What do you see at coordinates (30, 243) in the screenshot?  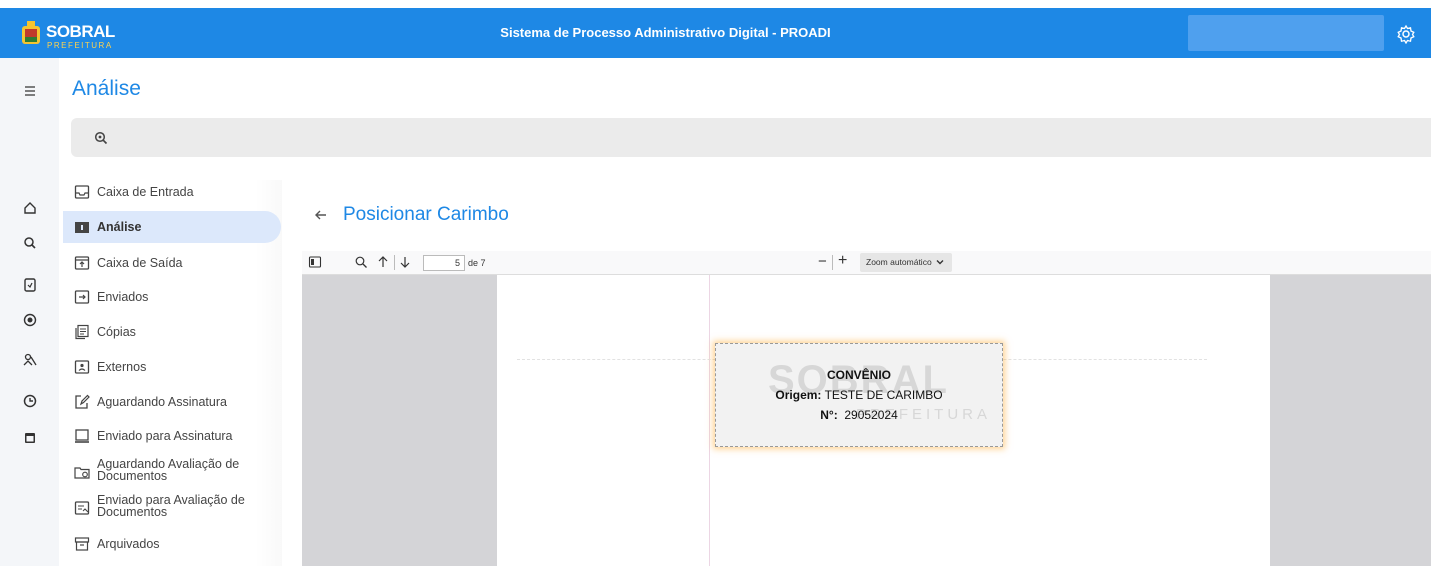 I see `search-icon` at bounding box center [30, 243].